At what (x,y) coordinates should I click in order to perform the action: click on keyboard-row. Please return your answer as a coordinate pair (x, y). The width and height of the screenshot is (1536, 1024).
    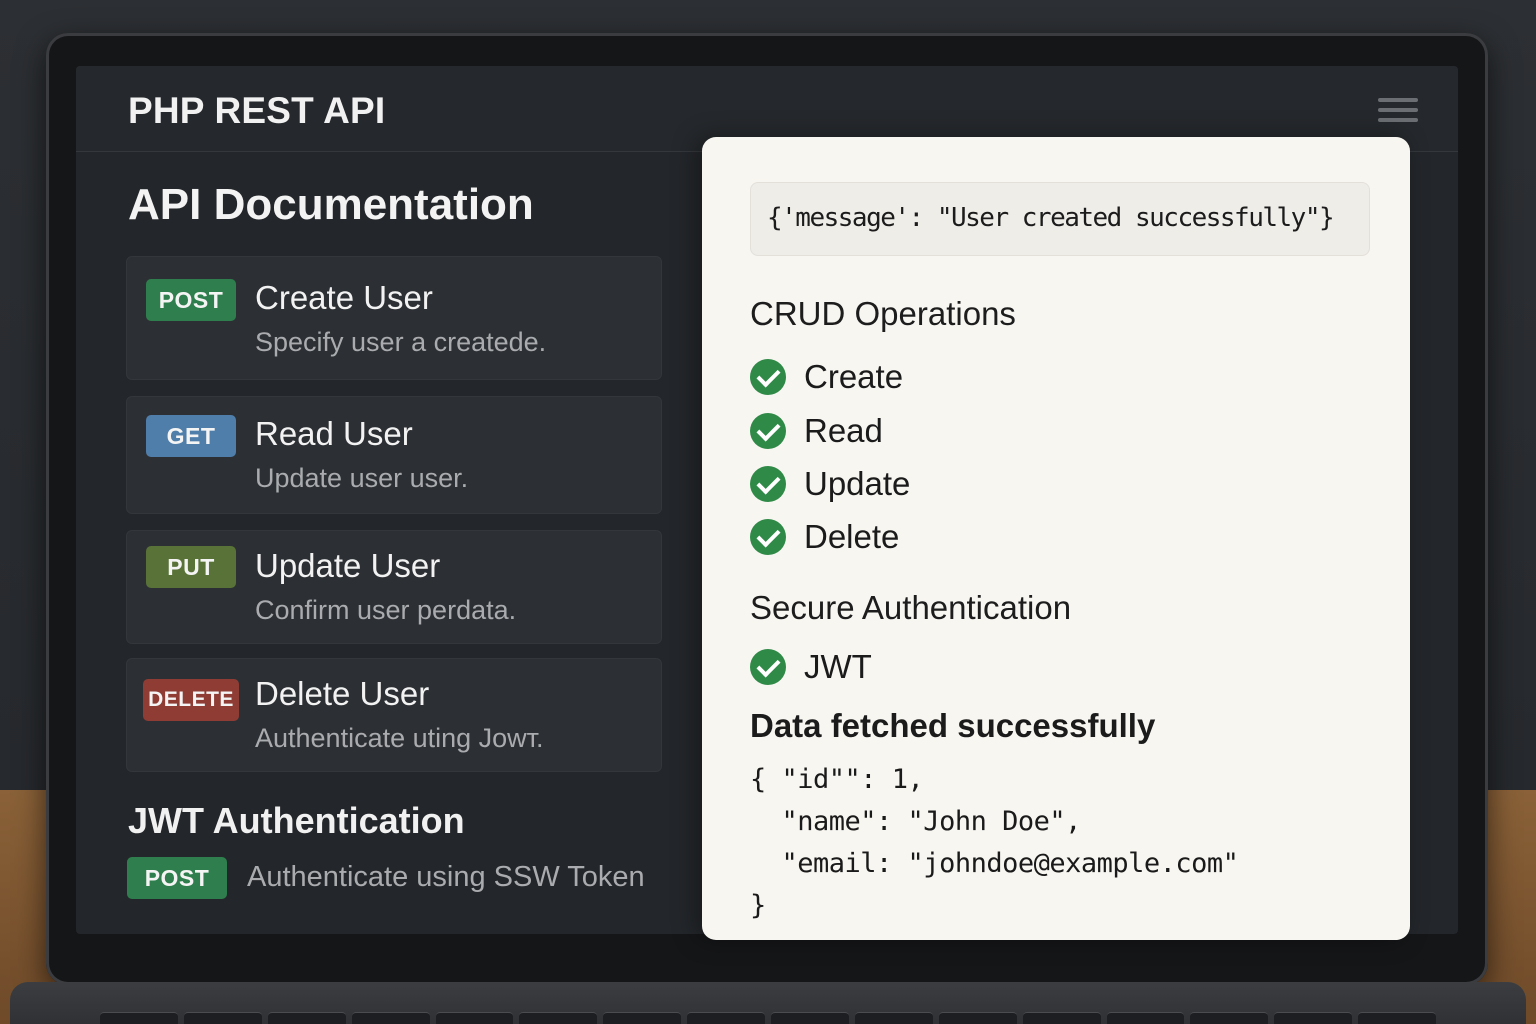
    Looking at the image, I should click on (768, 1018).